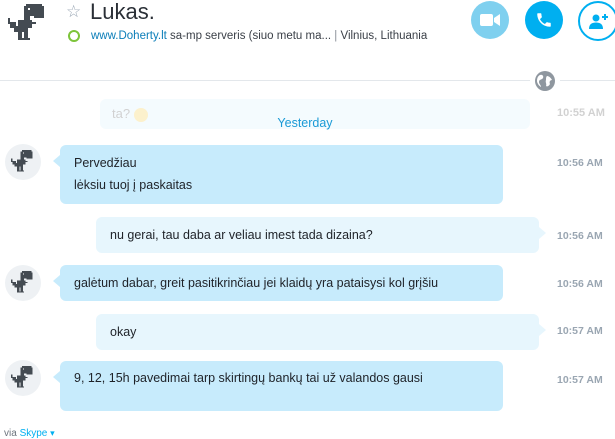 This screenshot has width=615, height=439. What do you see at coordinates (384, 36) in the screenshot?
I see `contact-location: Vilnius, Lithuania` at bounding box center [384, 36].